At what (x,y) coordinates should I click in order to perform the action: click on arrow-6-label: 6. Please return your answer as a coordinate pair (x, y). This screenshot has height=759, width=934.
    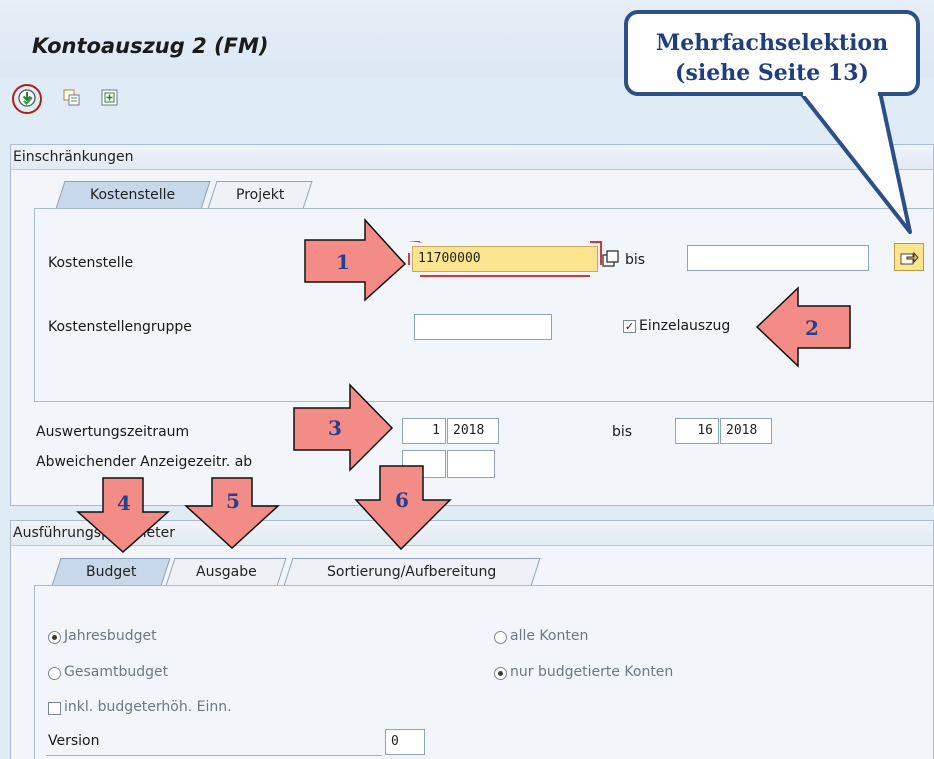
    Looking at the image, I should click on (402, 500).